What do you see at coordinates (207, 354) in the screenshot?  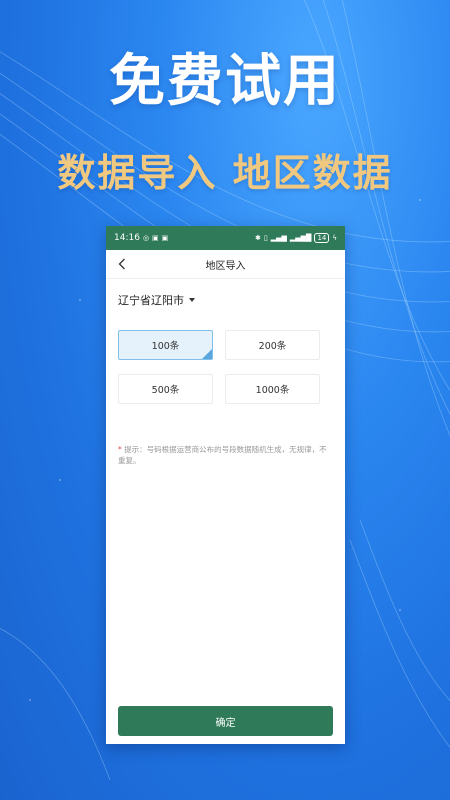 I see `selected-check-icon` at bounding box center [207, 354].